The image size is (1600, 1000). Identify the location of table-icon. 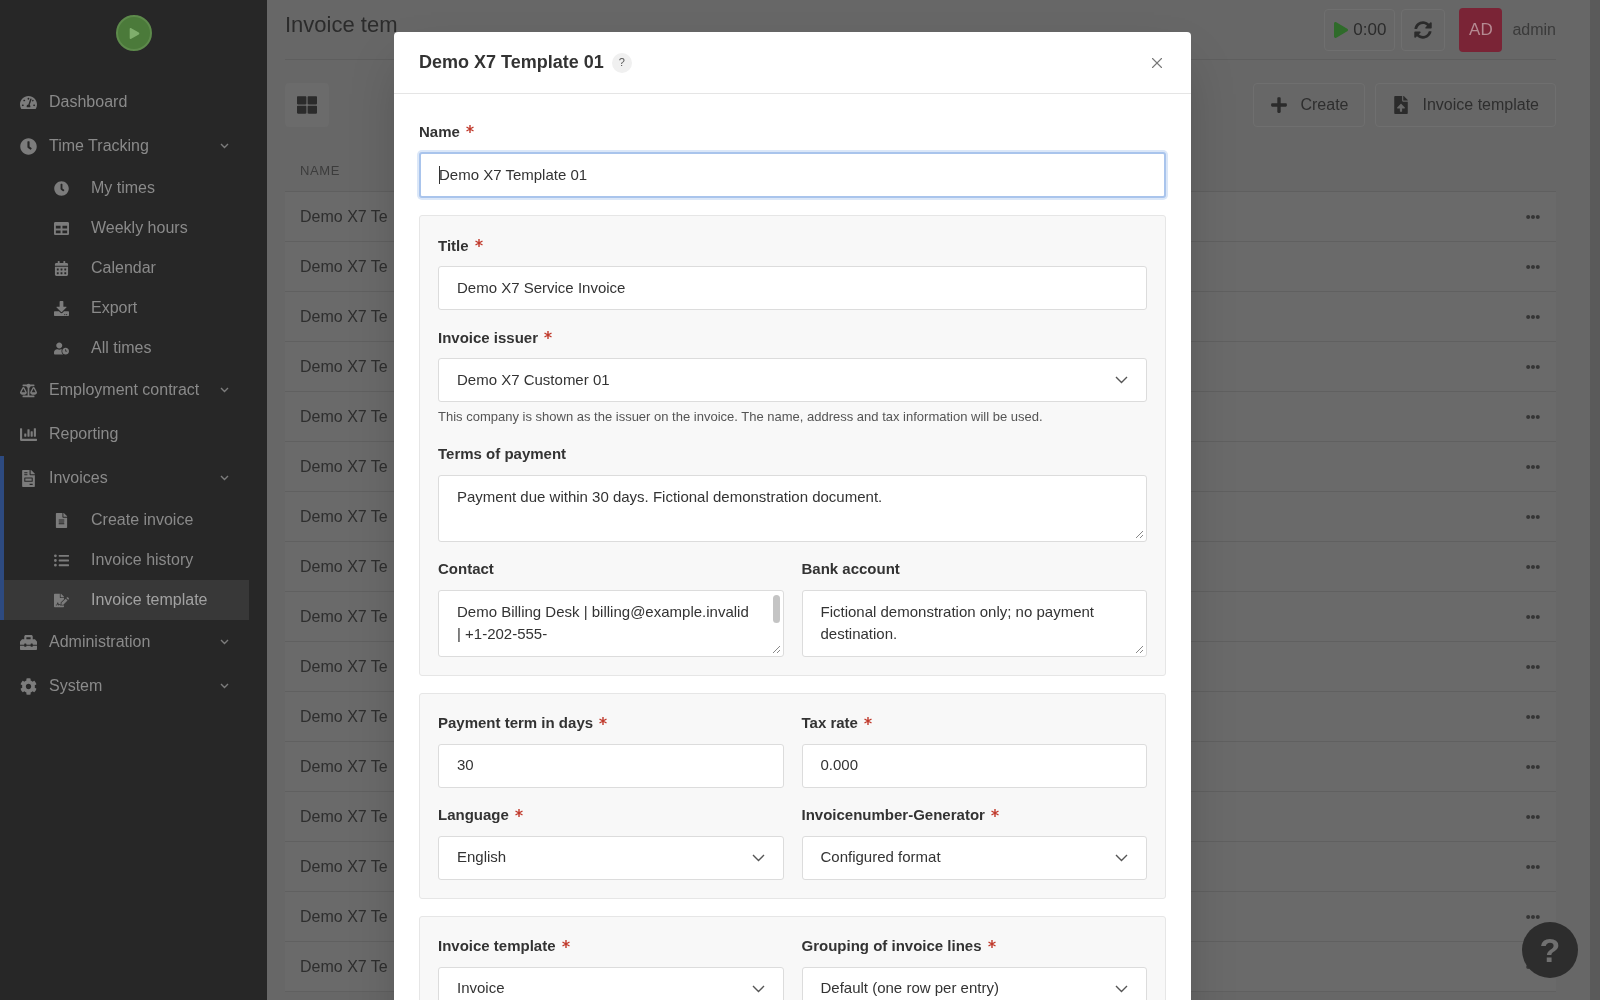
(307, 105).